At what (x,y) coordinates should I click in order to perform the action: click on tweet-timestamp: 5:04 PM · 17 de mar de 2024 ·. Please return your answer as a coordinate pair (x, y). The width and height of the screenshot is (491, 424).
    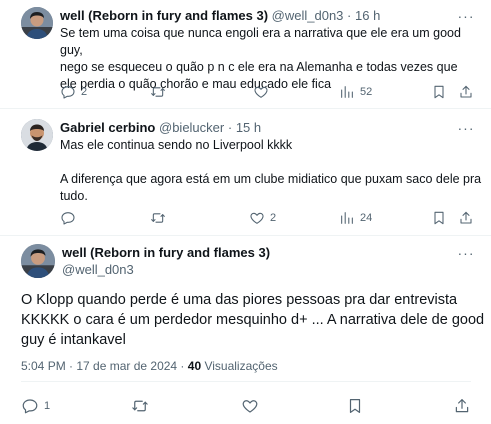
    Looking at the image, I should click on (104, 366).